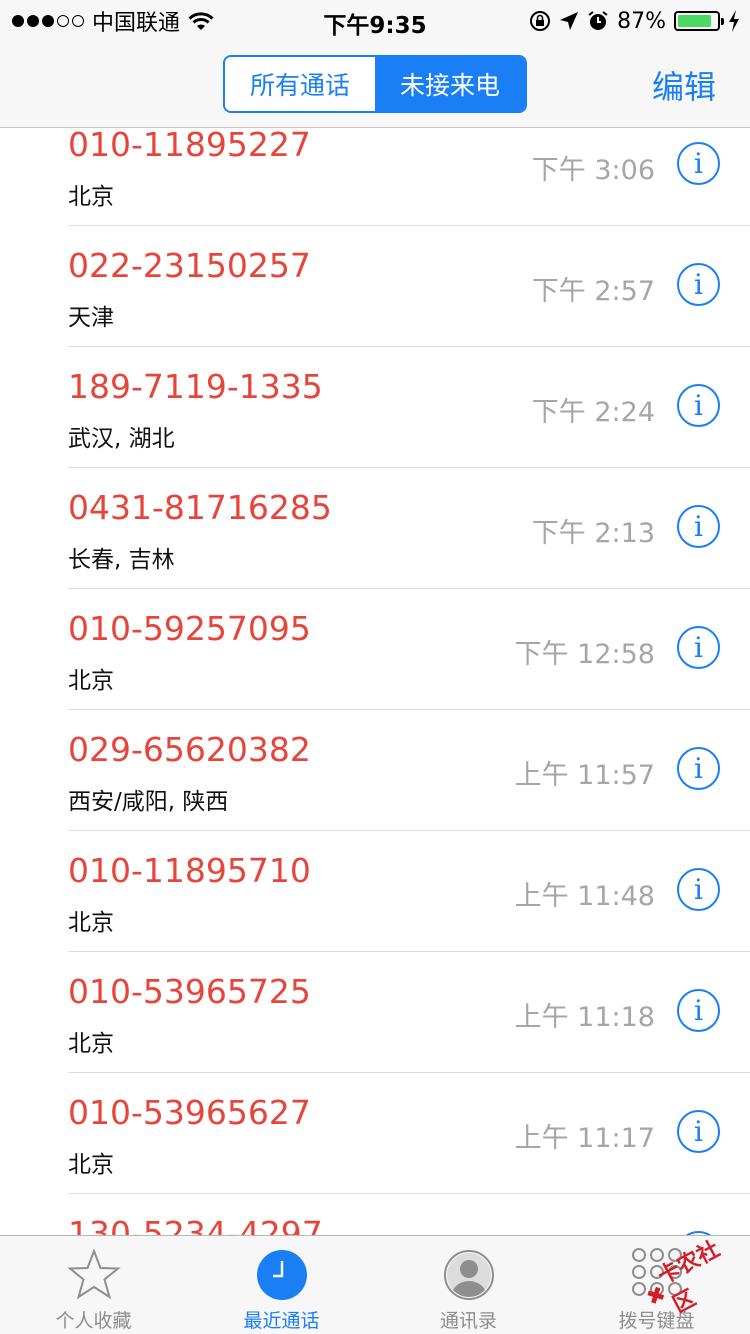  What do you see at coordinates (375, 1133) in the screenshot?
I see `call-row: 010-53965627 北京 上午 11:17 i` at bounding box center [375, 1133].